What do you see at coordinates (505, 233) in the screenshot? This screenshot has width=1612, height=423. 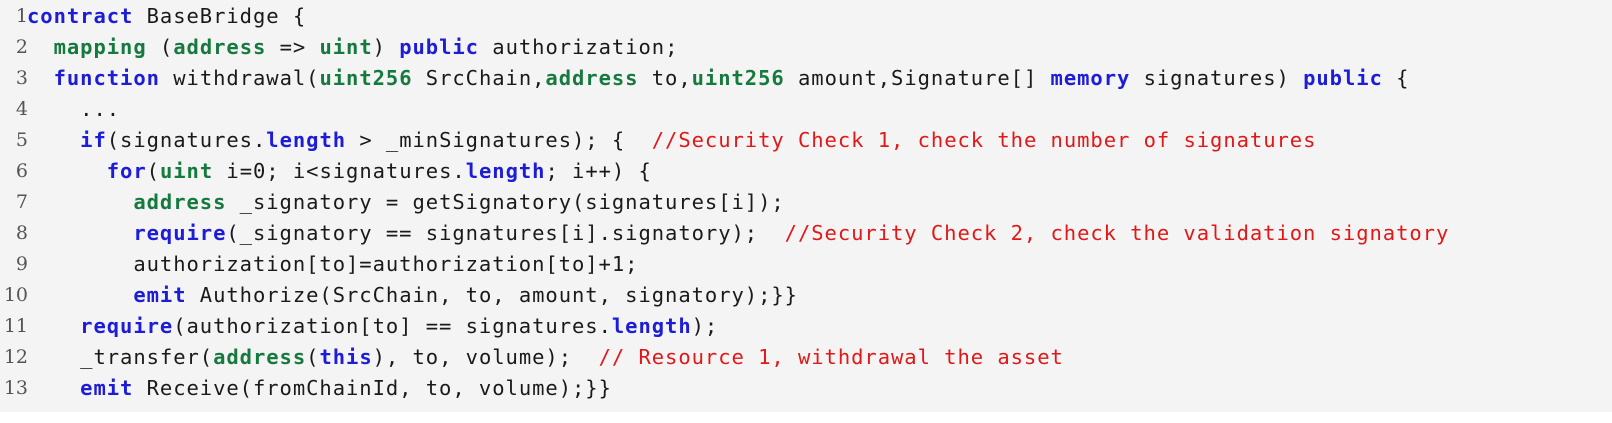 I see `code-token: (_signatory == signatures[i].signatory);` at bounding box center [505, 233].